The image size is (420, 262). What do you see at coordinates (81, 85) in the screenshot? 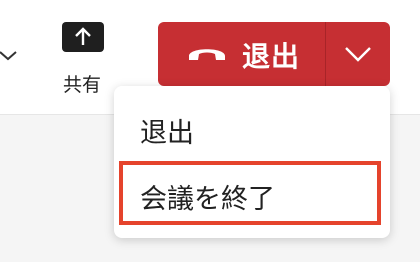
I see `share-label: 共有` at bounding box center [81, 85].